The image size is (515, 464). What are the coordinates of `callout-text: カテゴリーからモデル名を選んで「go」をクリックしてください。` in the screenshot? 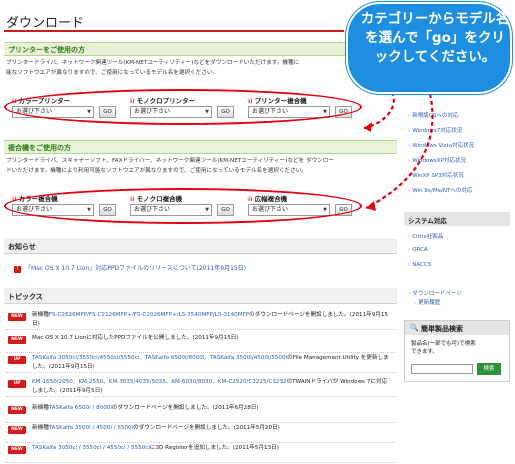 It's located at (435, 38).